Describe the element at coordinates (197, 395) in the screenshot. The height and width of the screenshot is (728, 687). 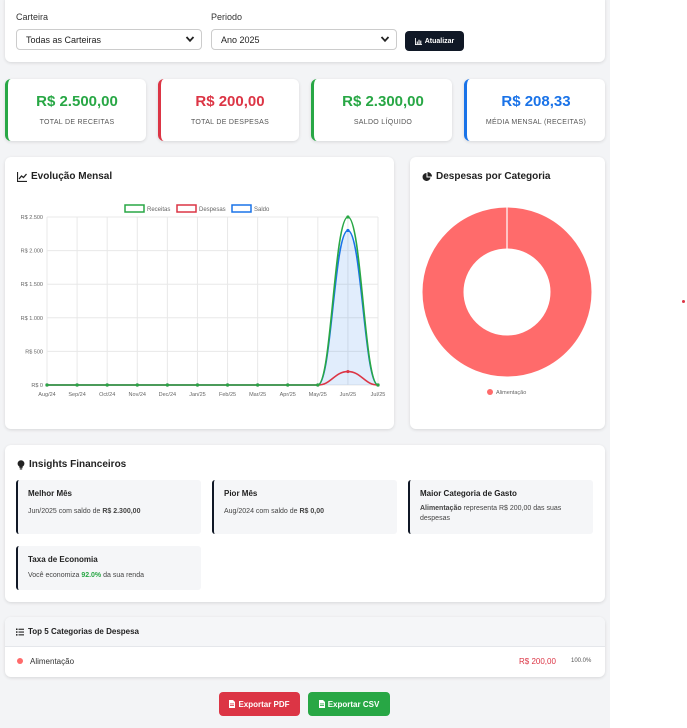
I see `x-tick-label: Jan/25` at that location.